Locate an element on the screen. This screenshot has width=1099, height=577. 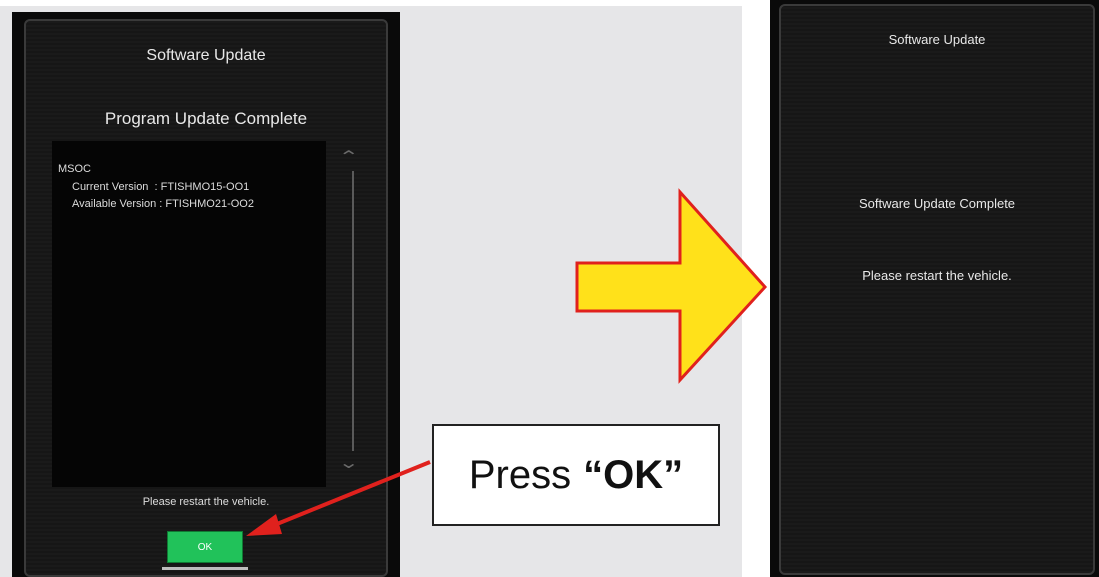
pointer-arrow-head-icon is located at coordinates (264, 525).